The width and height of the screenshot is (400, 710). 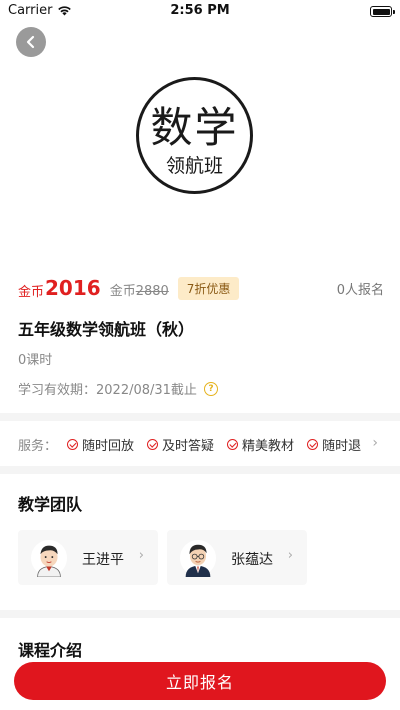 I want to click on chevron-left-icon, so click(x=30, y=42).